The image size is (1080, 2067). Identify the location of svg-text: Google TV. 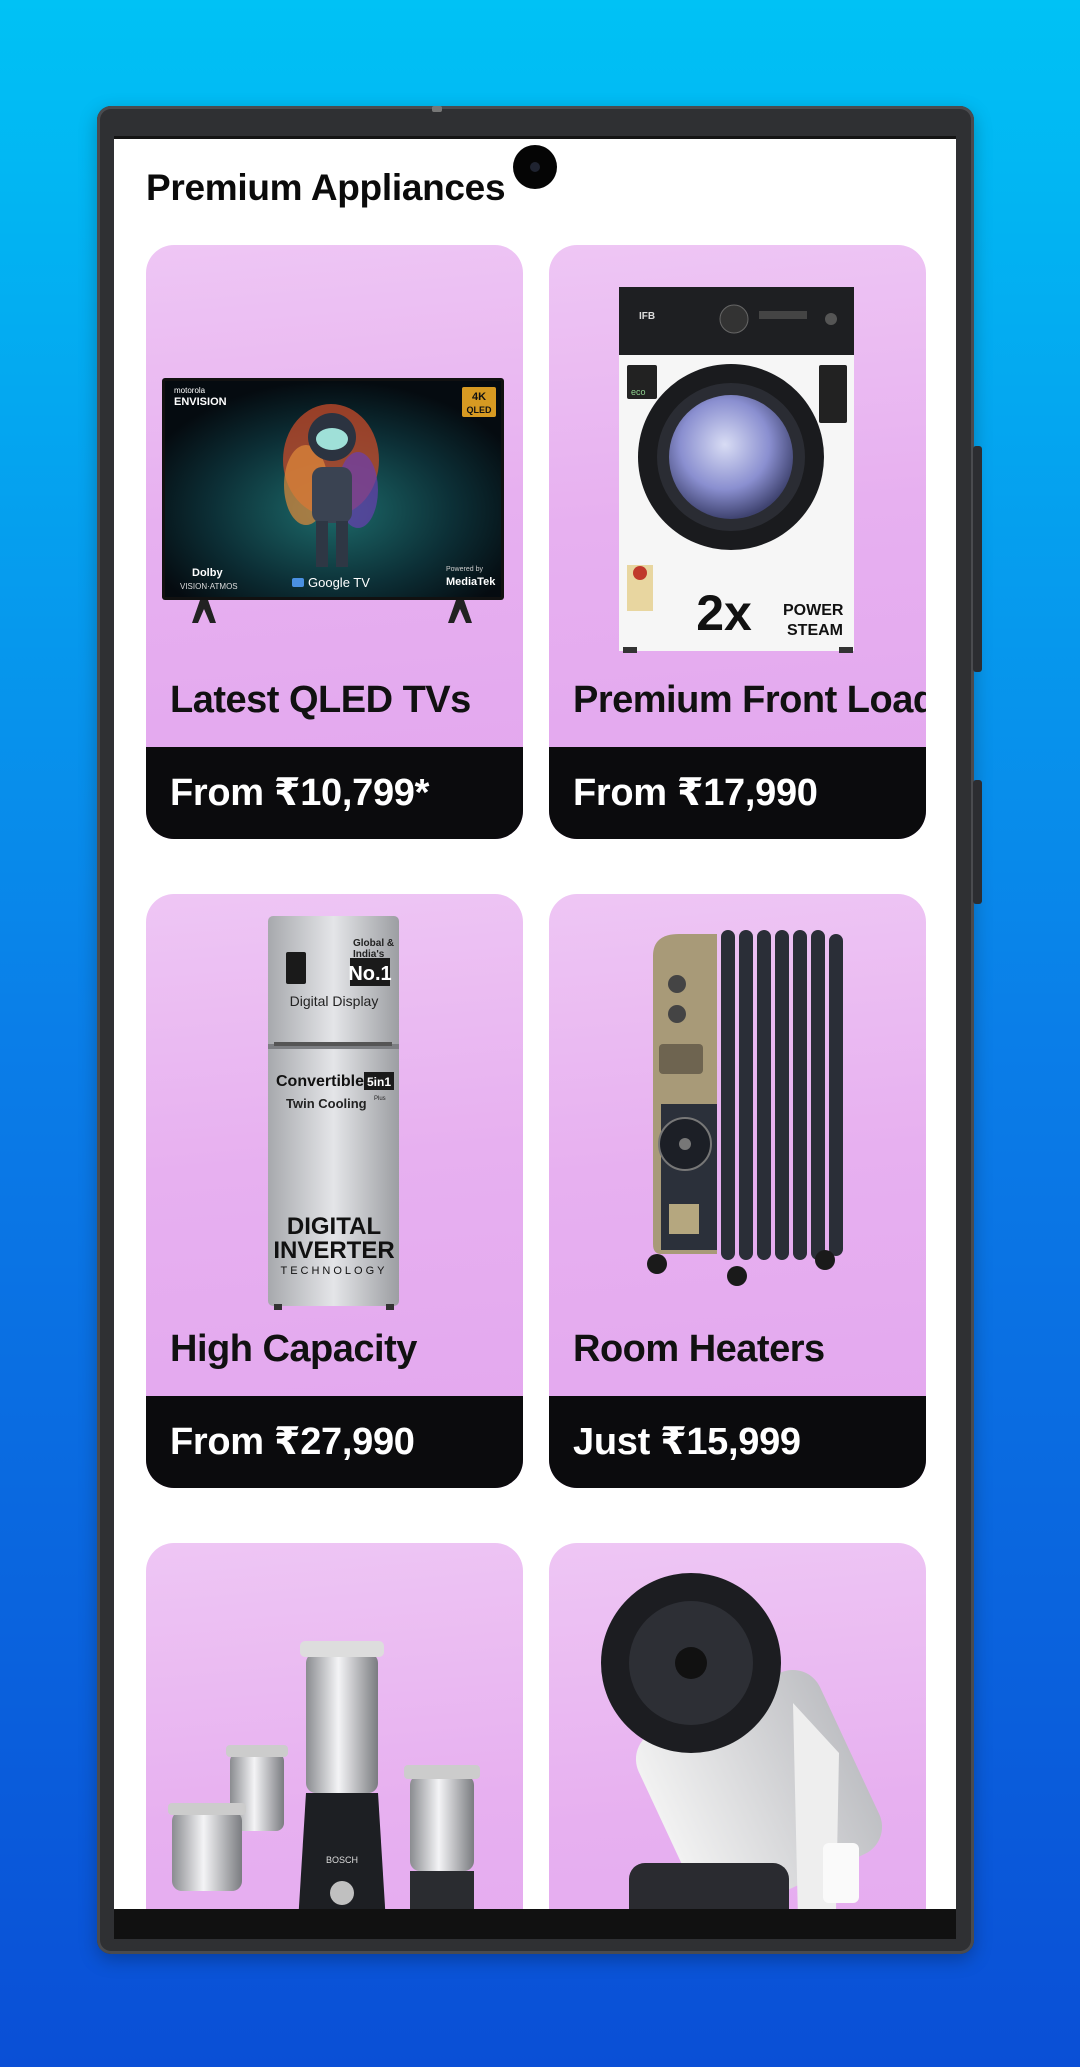
(339, 582).